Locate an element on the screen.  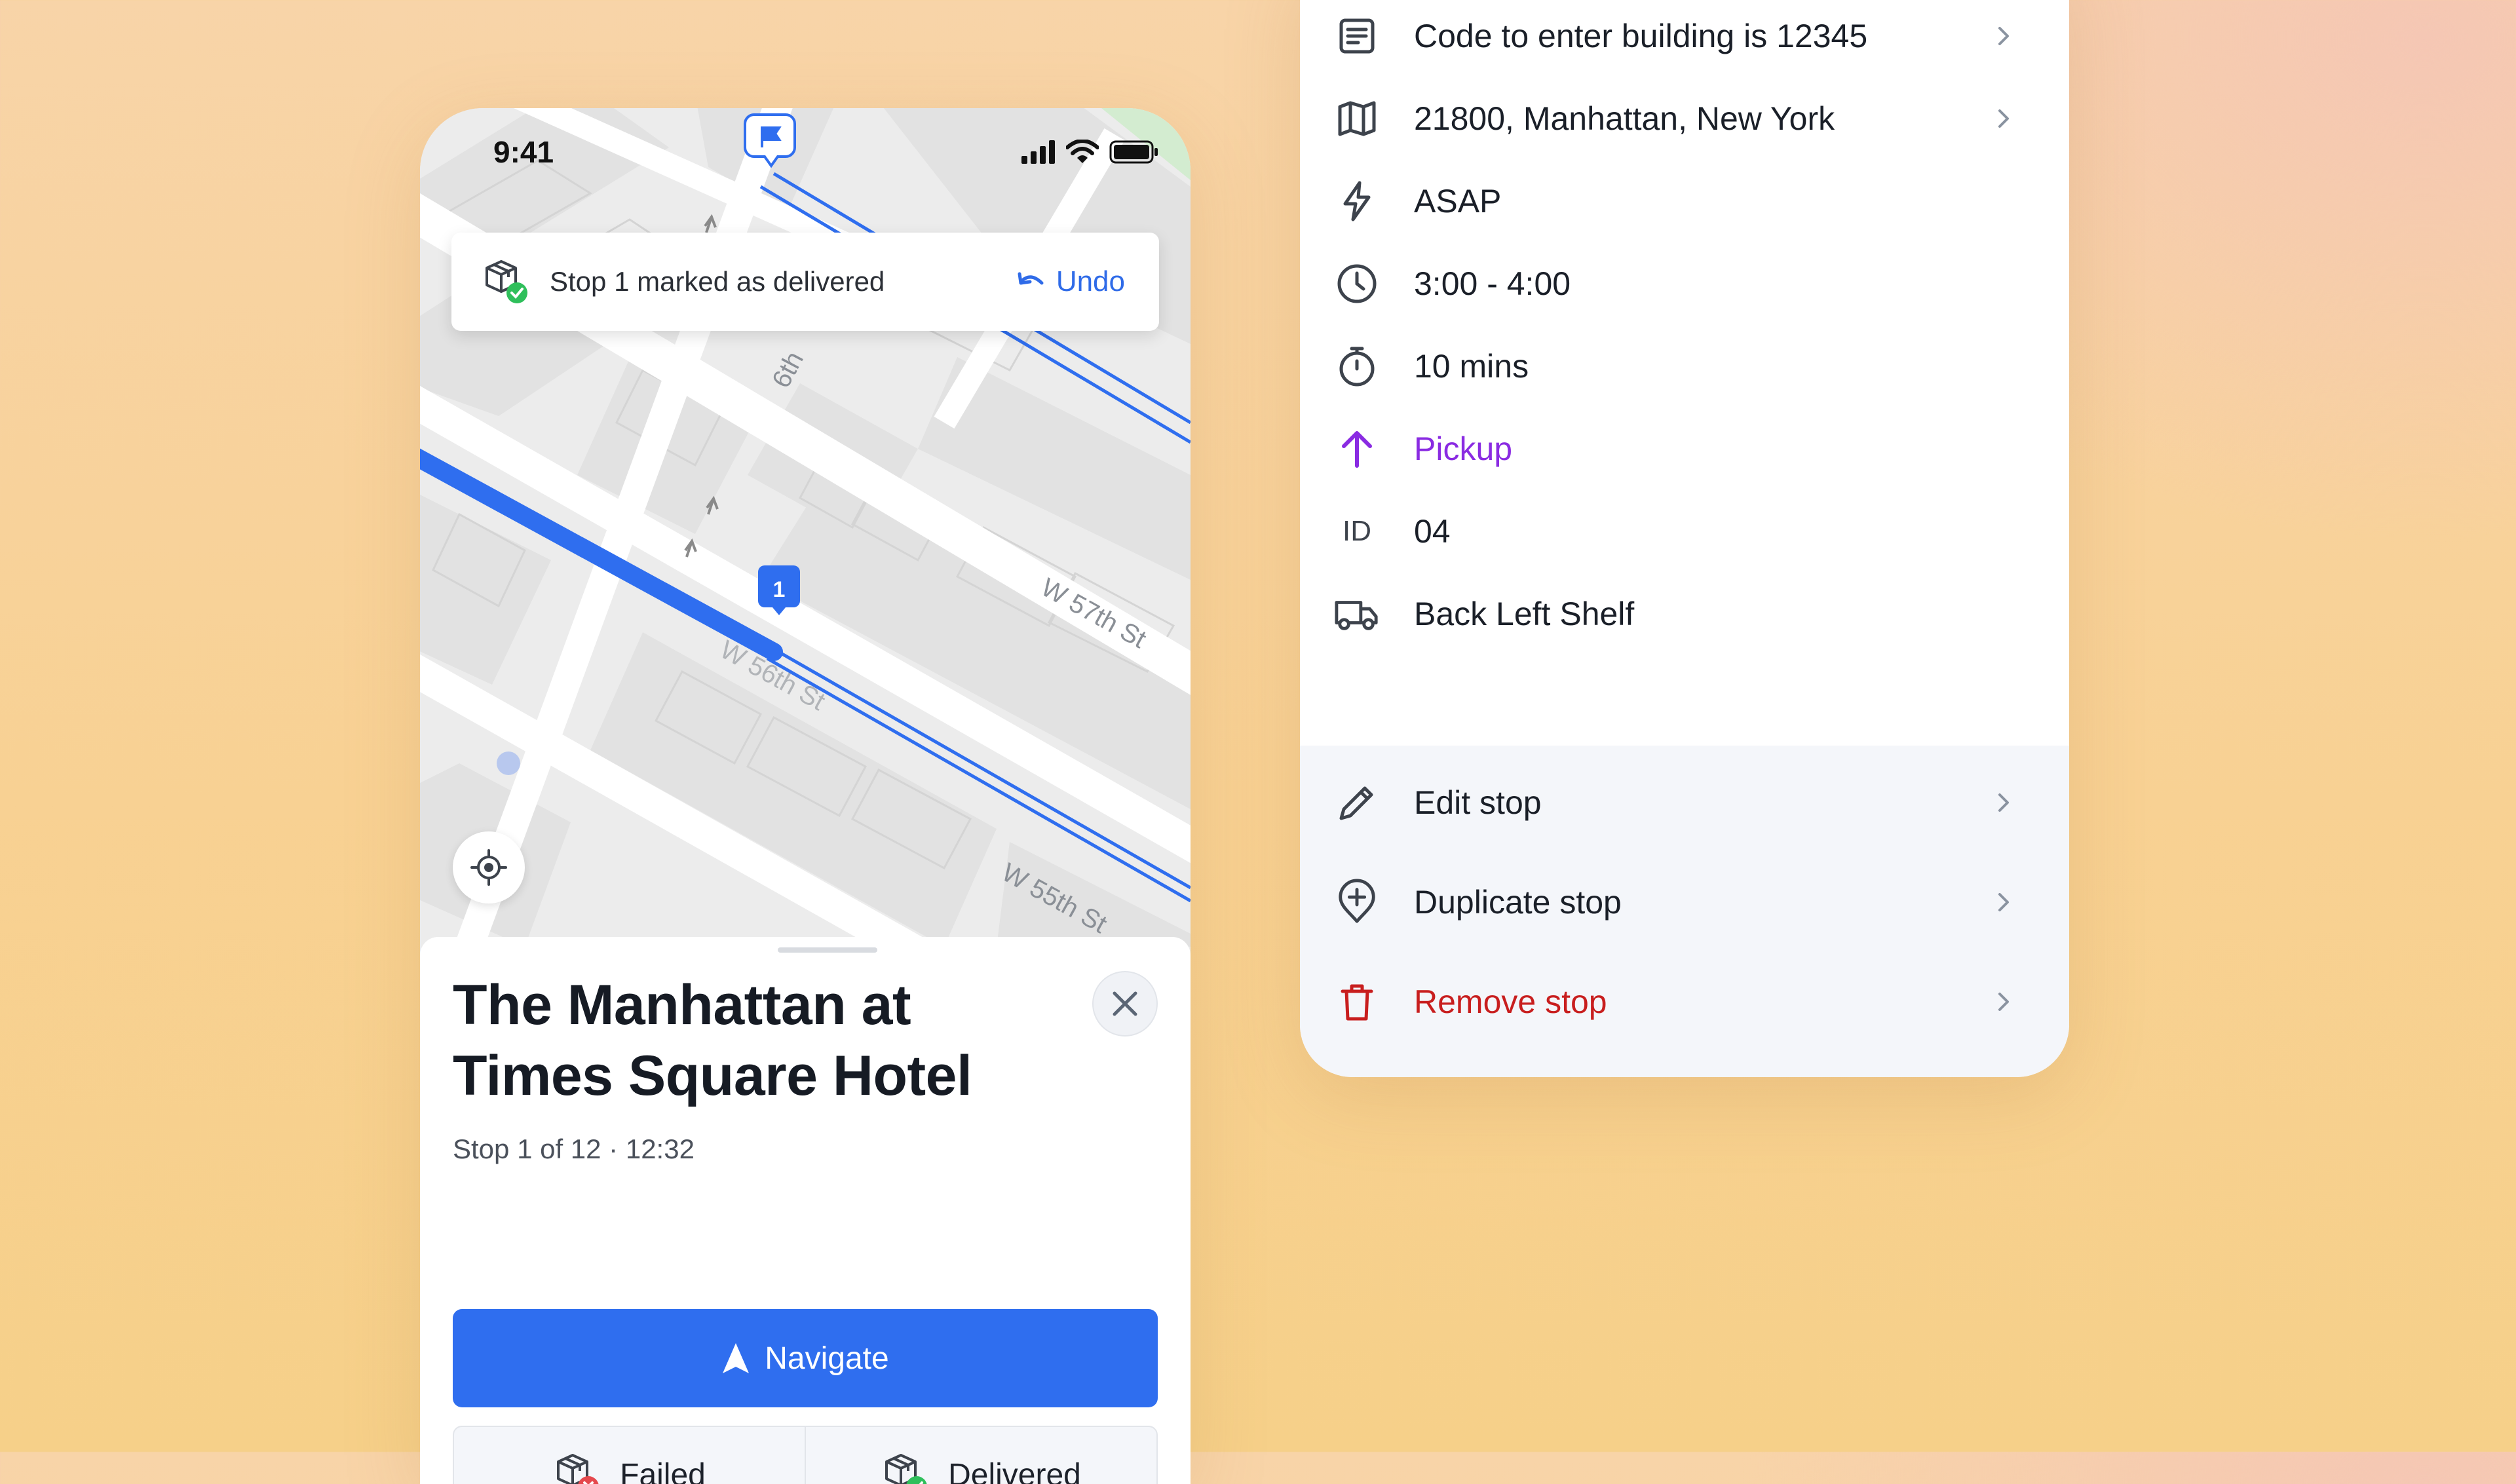
stop-actions-list: Edit stop Duplicate stop Remove stop is located at coordinates (1684, 911).